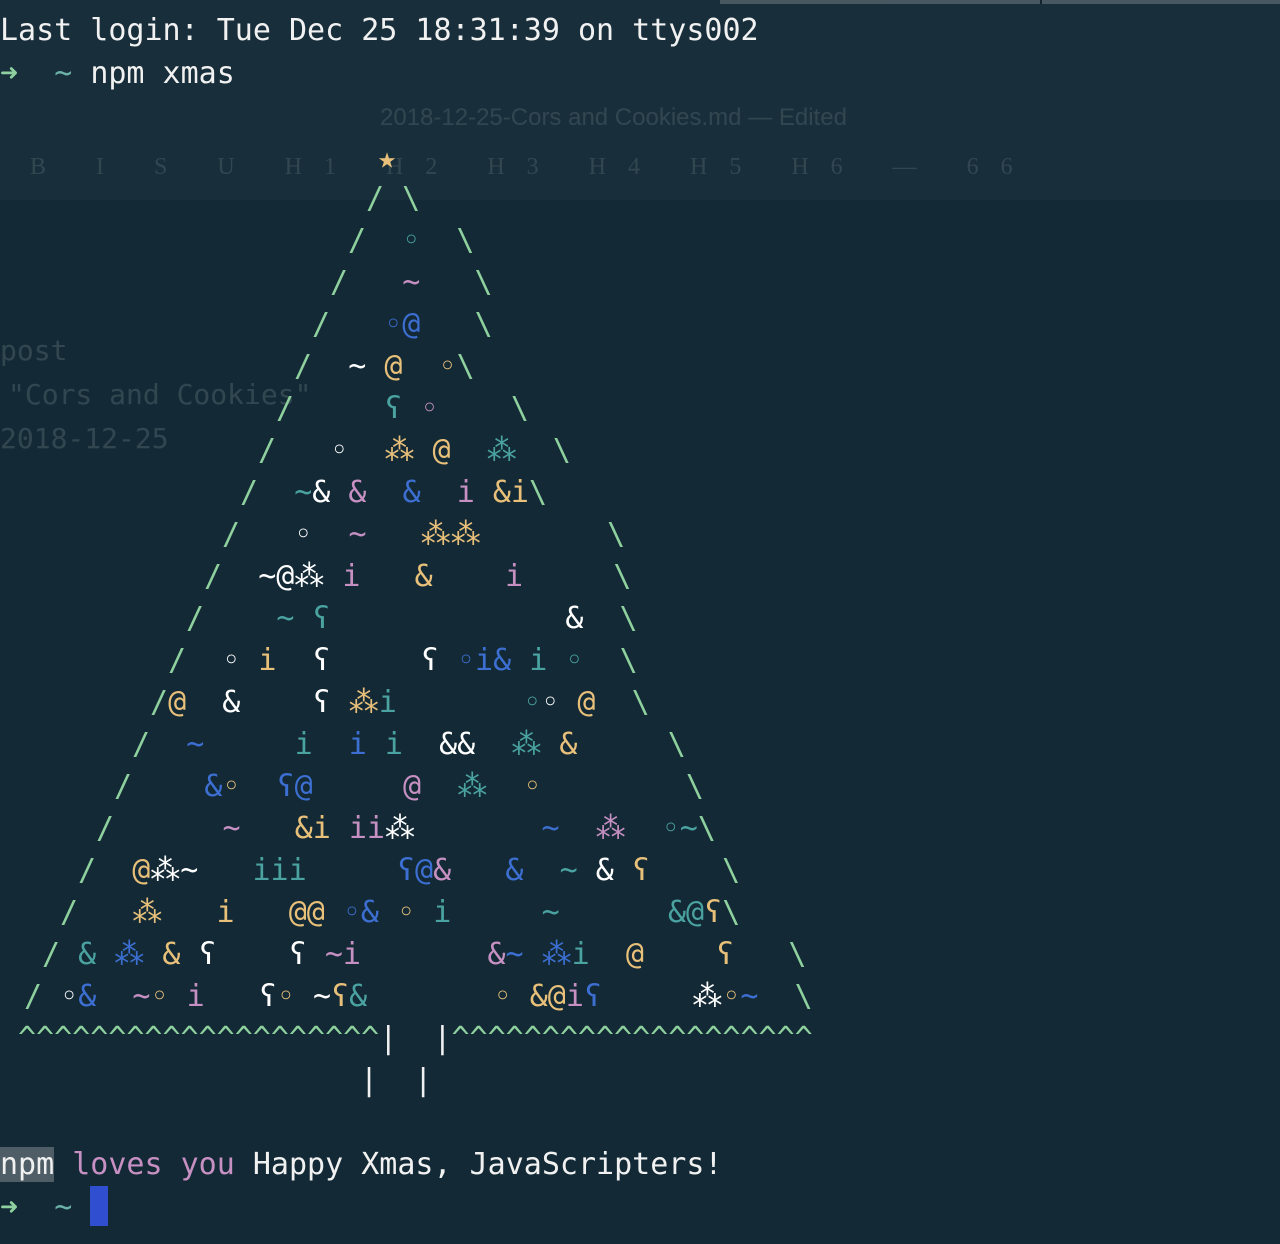 This screenshot has width=1280, height=1244. I want to click on tree-row: / ~& & & i &i\, so click(394, 492).